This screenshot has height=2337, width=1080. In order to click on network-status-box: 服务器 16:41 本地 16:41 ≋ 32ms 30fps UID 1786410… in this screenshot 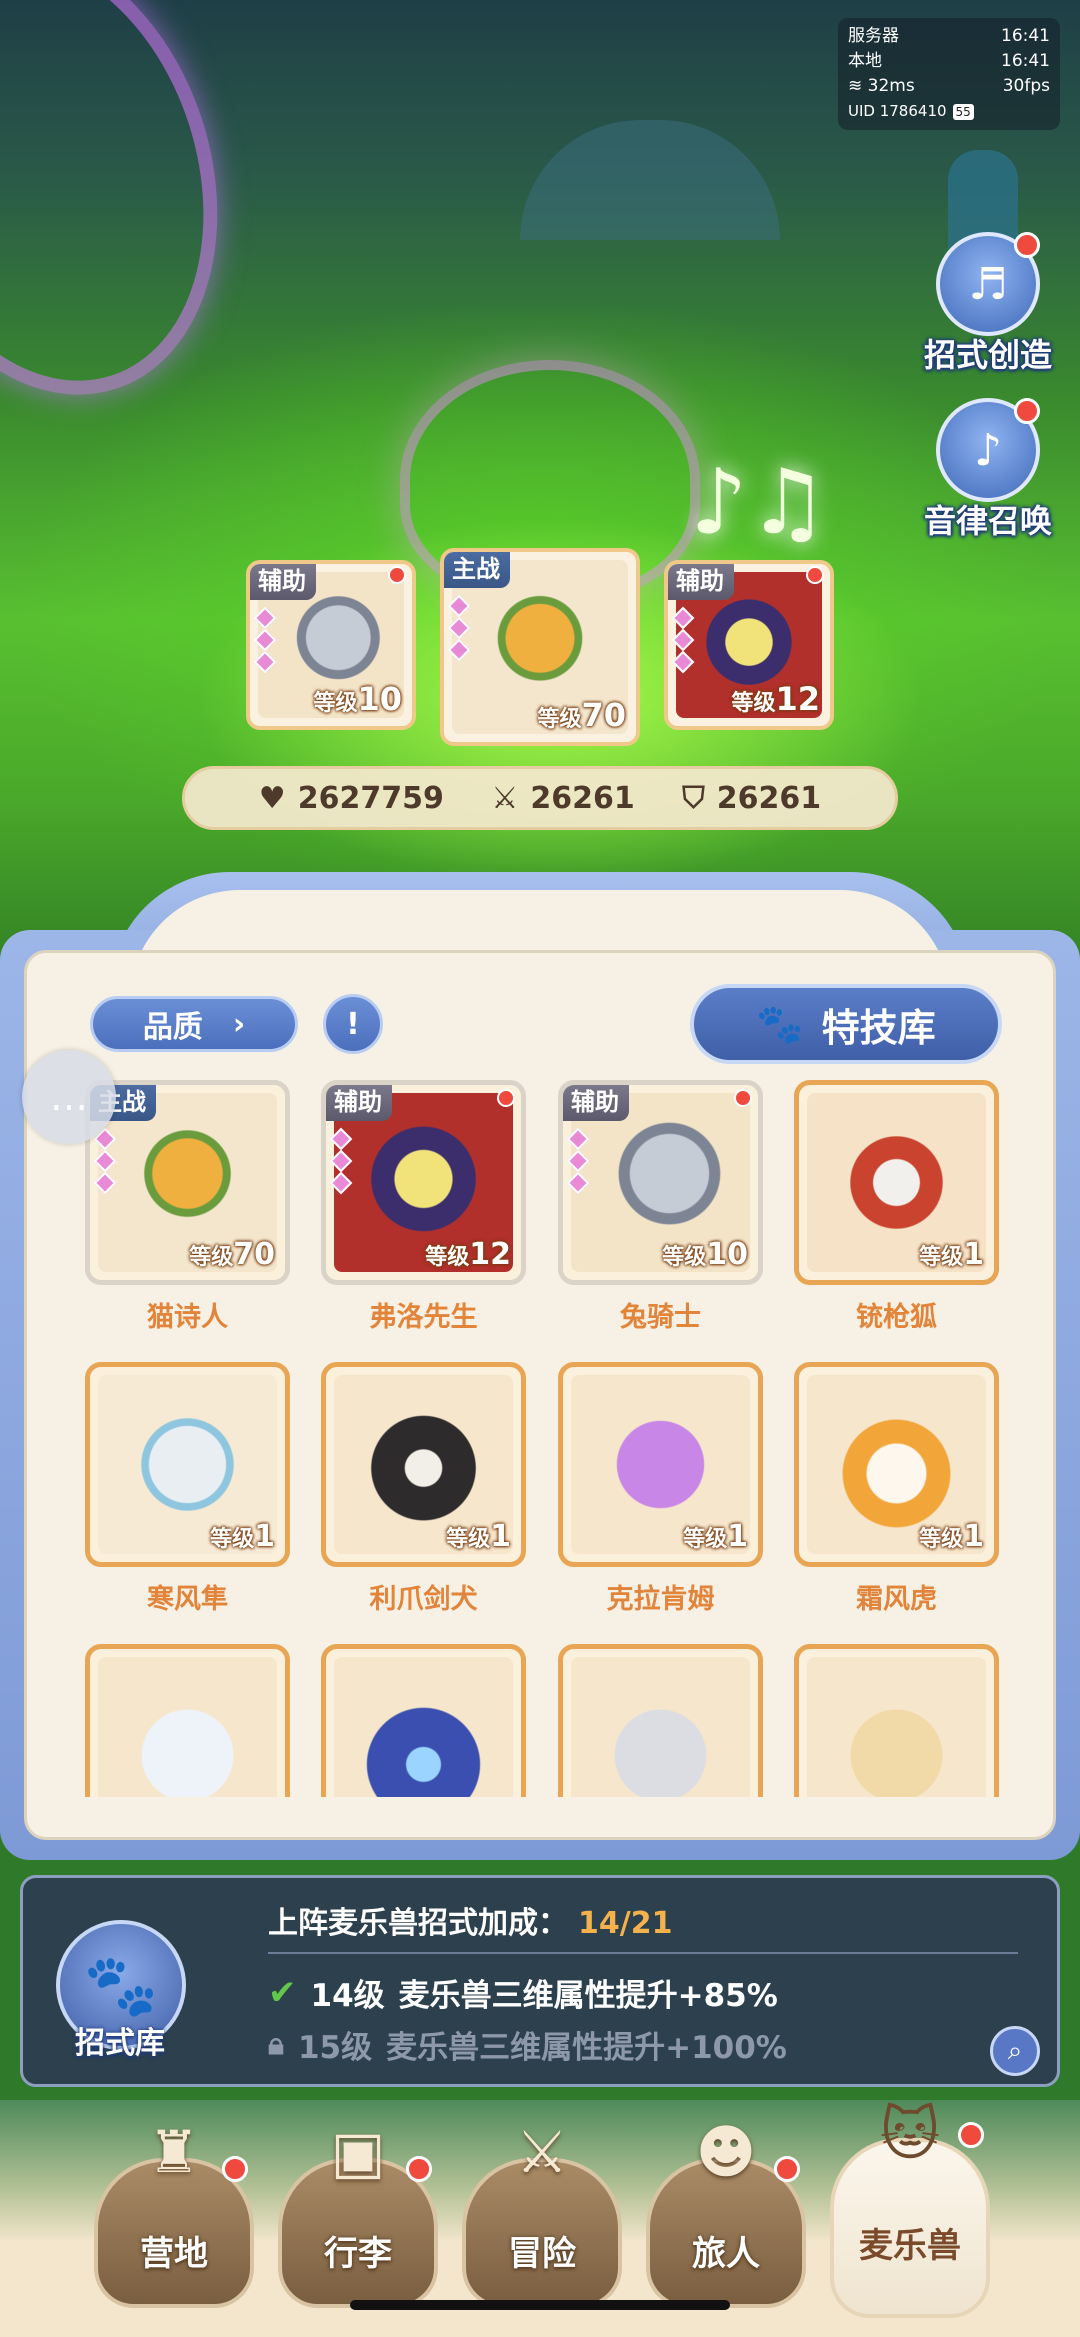, I will do `click(949, 74)`.